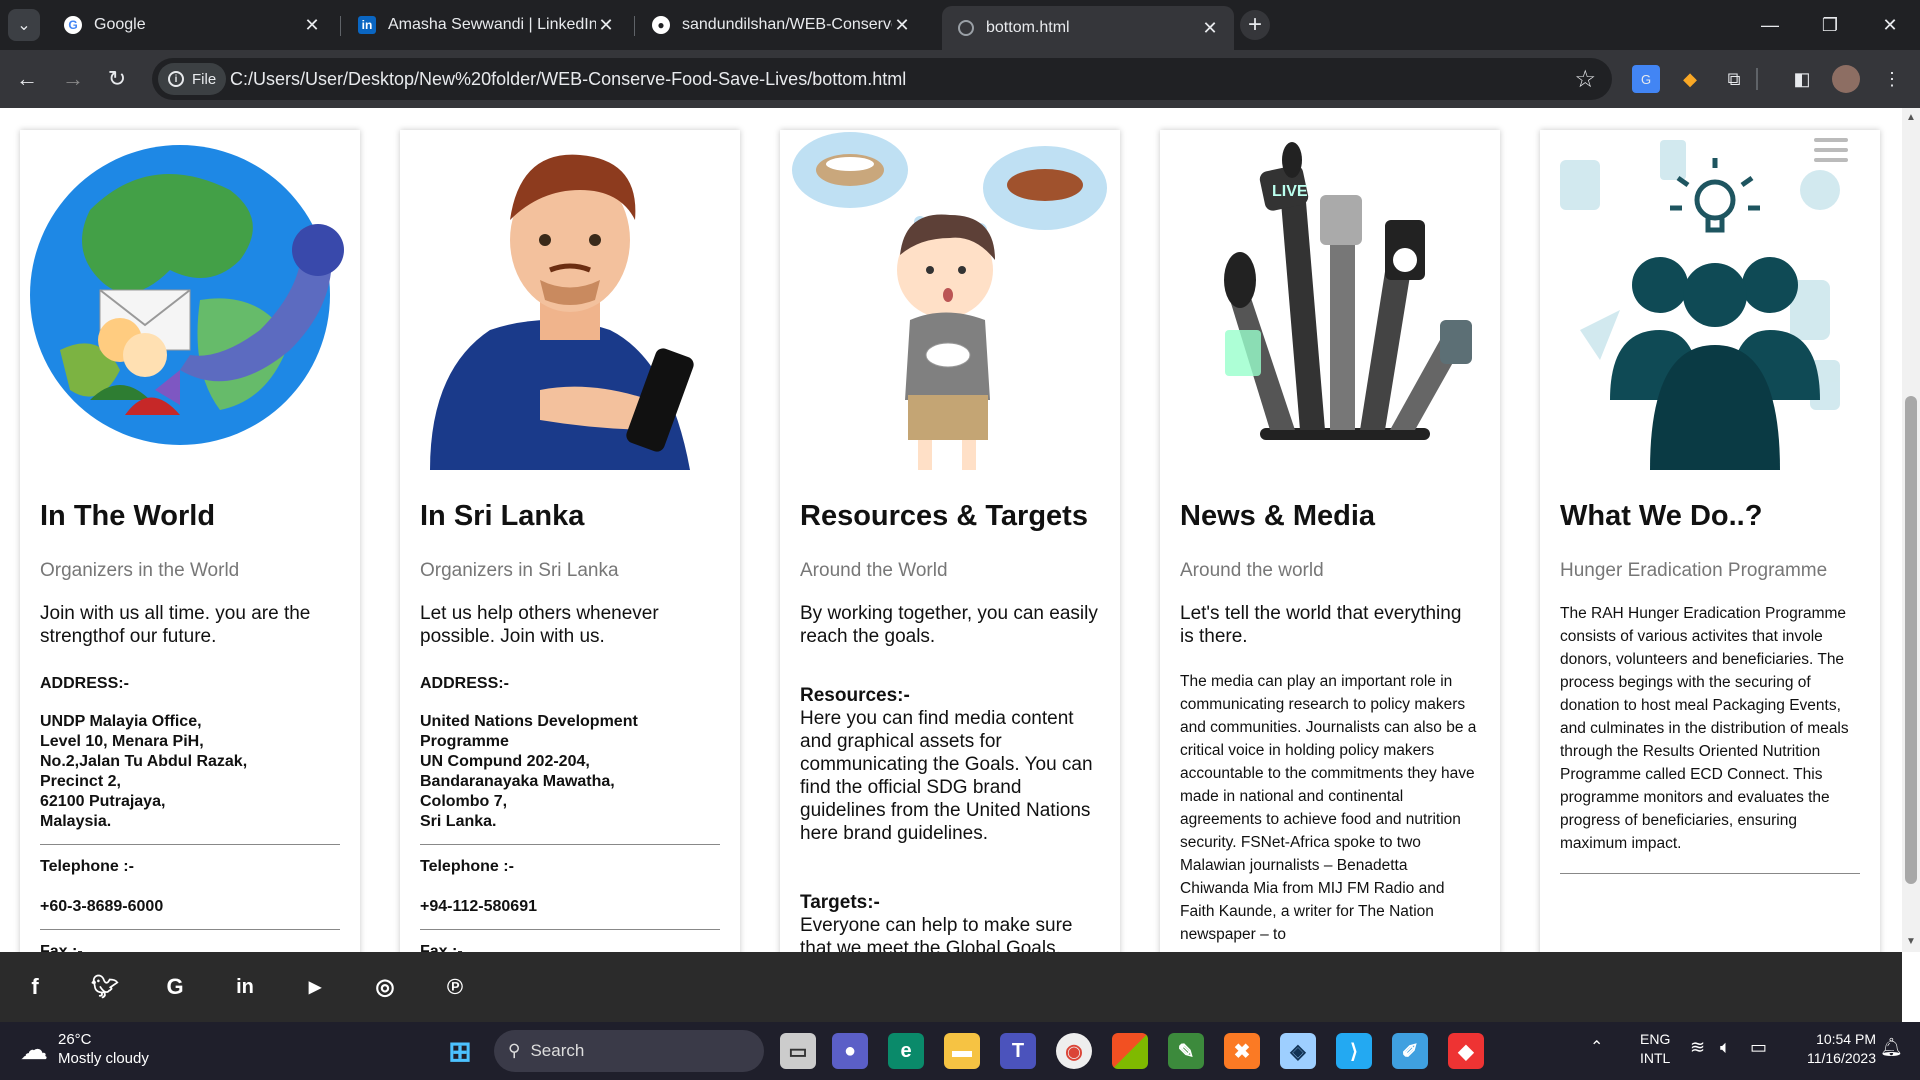 The height and width of the screenshot is (1080, 1920). I want to click on card-subtitle: Organizers in the World, so click(140, 570).